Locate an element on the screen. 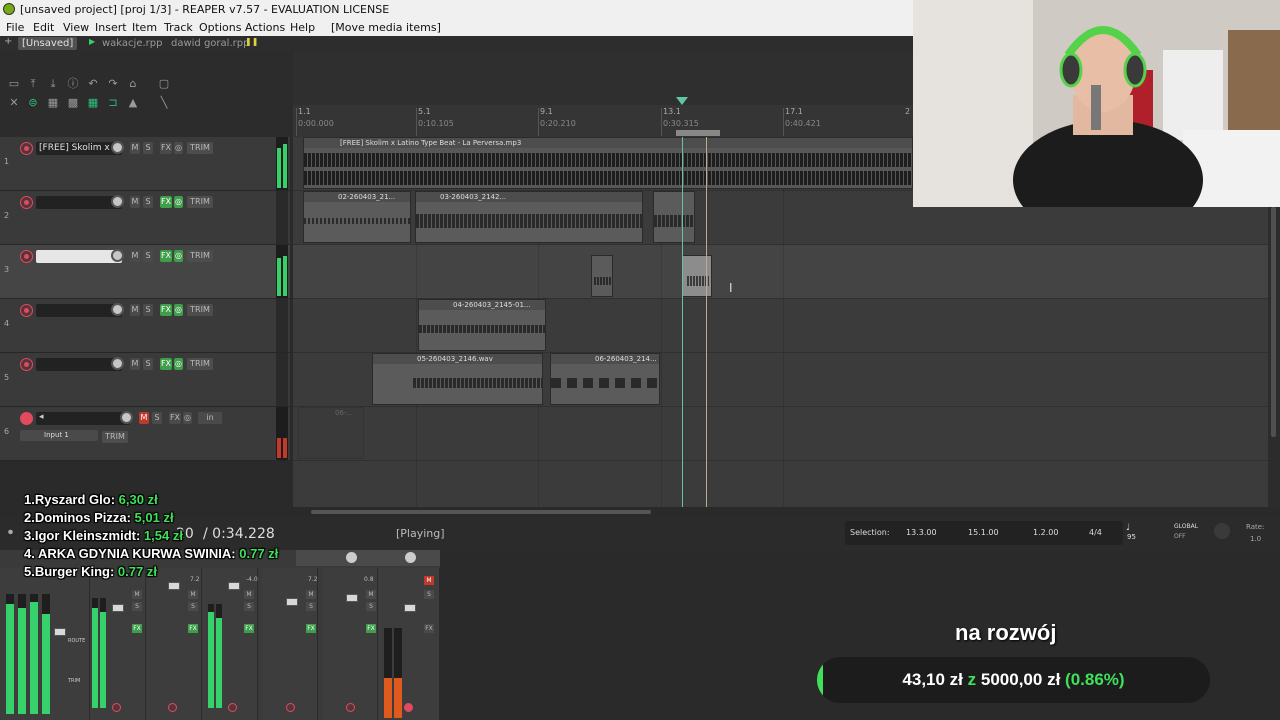 This screenshot has height=720, width=1280. media-item-05: 05-260403_2146.wav is located at coordinates (457, 379).